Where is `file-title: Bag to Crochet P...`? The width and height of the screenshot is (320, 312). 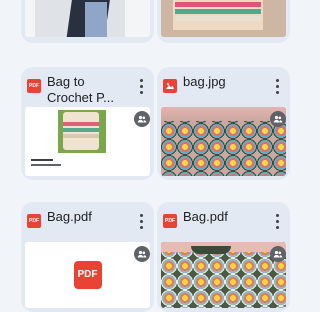
file-title: Bag to Crochet P... is located at coordinates (80, 89).